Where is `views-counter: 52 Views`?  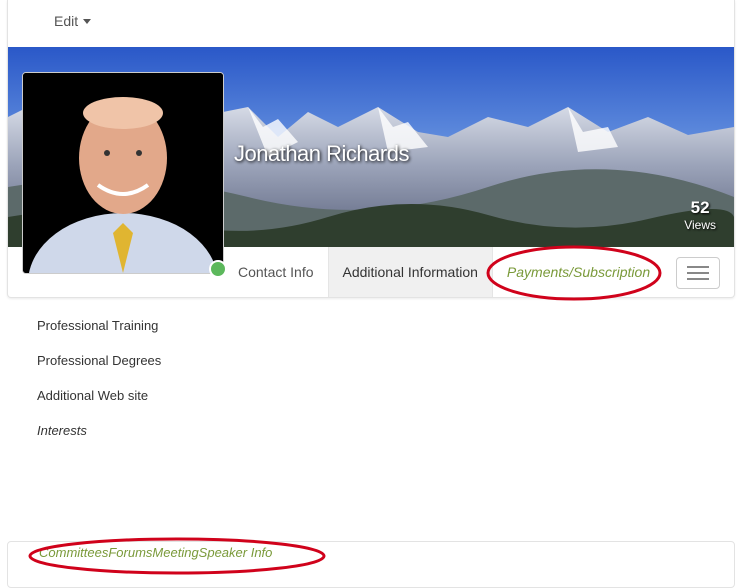
views-counter: 52 Views is located at coordinates (700, 215).